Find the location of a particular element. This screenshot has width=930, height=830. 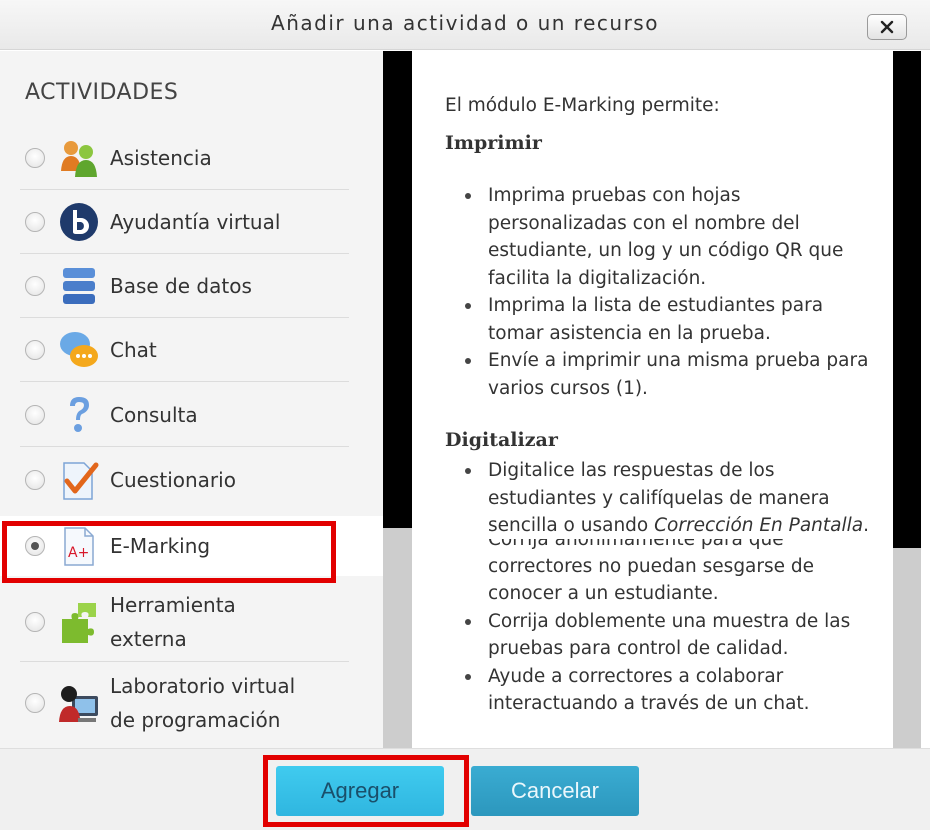

add-button-highlight is located at coordinates (366, 791).